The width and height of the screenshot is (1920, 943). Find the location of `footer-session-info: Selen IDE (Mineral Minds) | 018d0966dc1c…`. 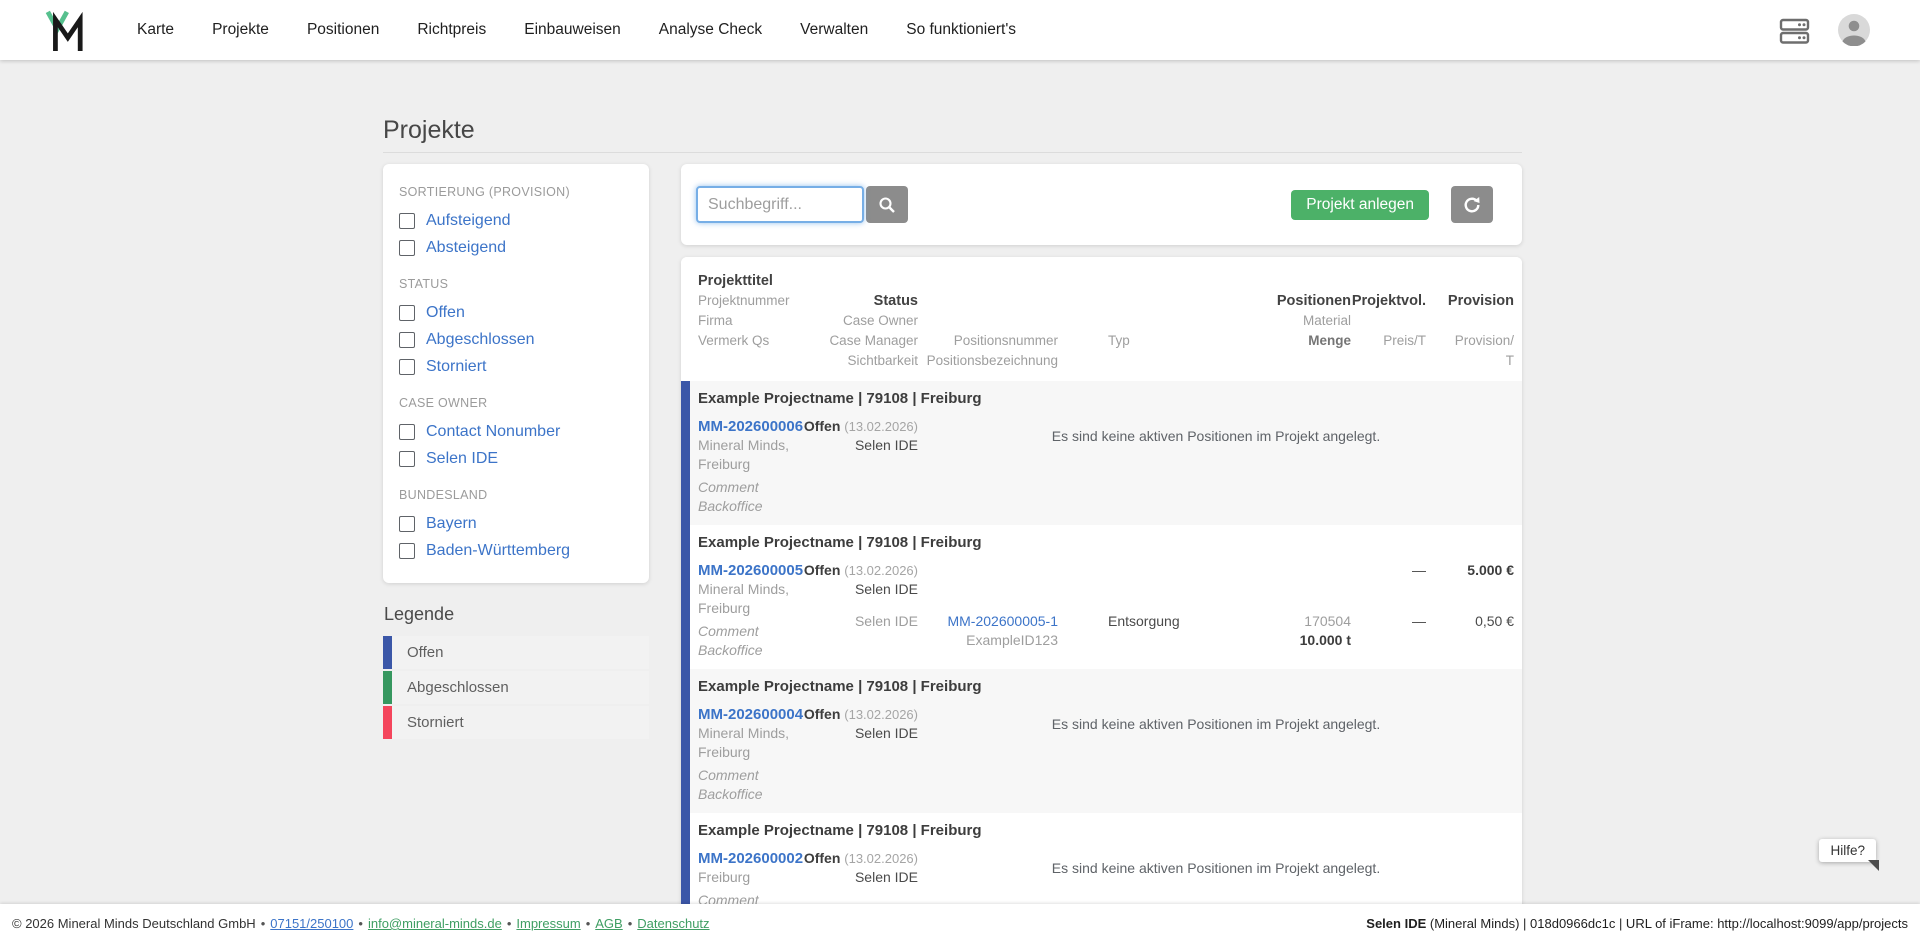

footer-session-info: Selen IDE (Mineral Minds) | 018d0966dc1c… is located at coordinates (1637, 923).